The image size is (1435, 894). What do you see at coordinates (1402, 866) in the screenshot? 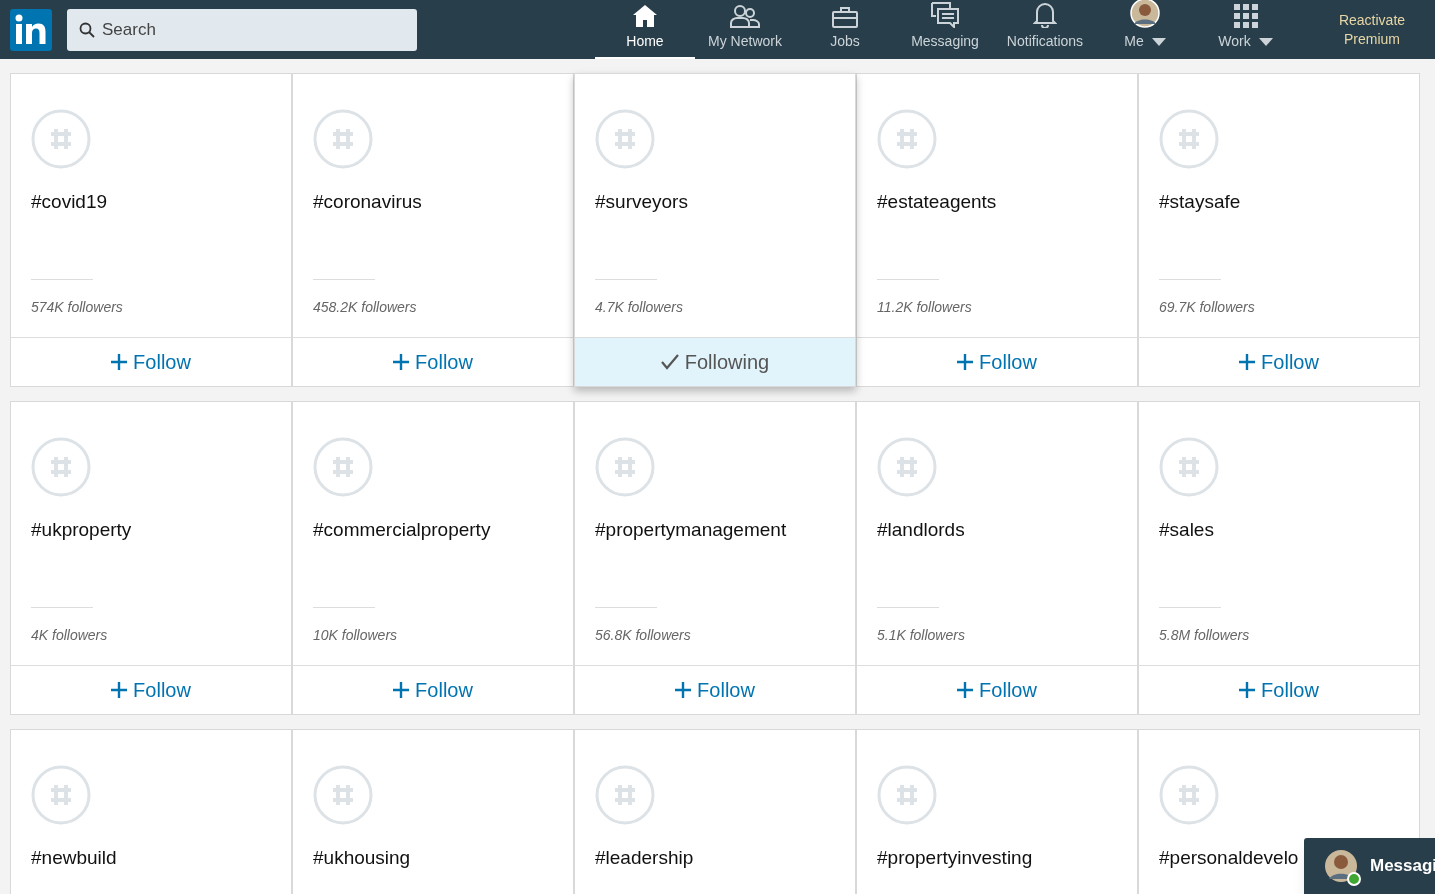
I see `messaging-label: Messagi` at bounding box center [1402, 866].